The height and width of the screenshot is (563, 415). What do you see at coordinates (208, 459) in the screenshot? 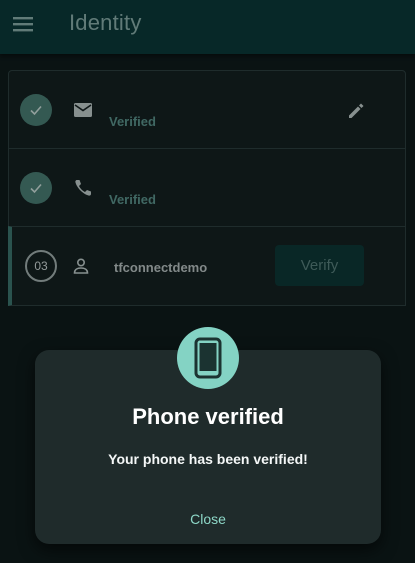
I see `dialog-message: Your phone has been verified!` at bounding box center [208, 459].